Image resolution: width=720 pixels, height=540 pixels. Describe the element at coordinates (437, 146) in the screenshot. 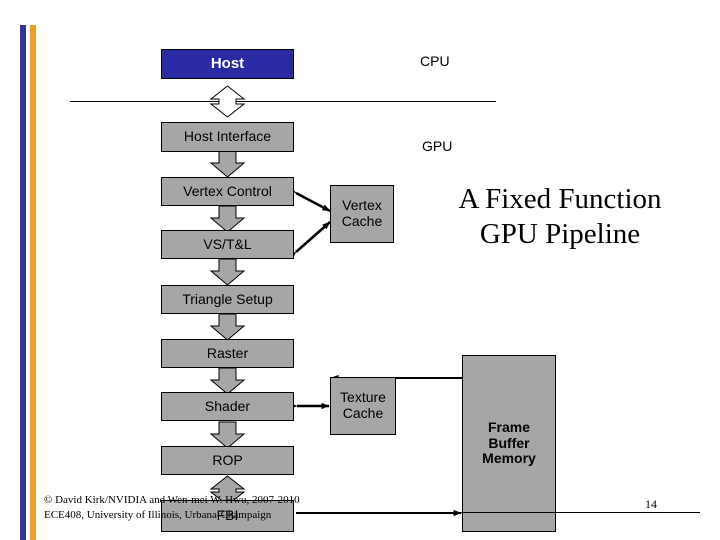

I see `gpu-region-label: GPU` at that location.